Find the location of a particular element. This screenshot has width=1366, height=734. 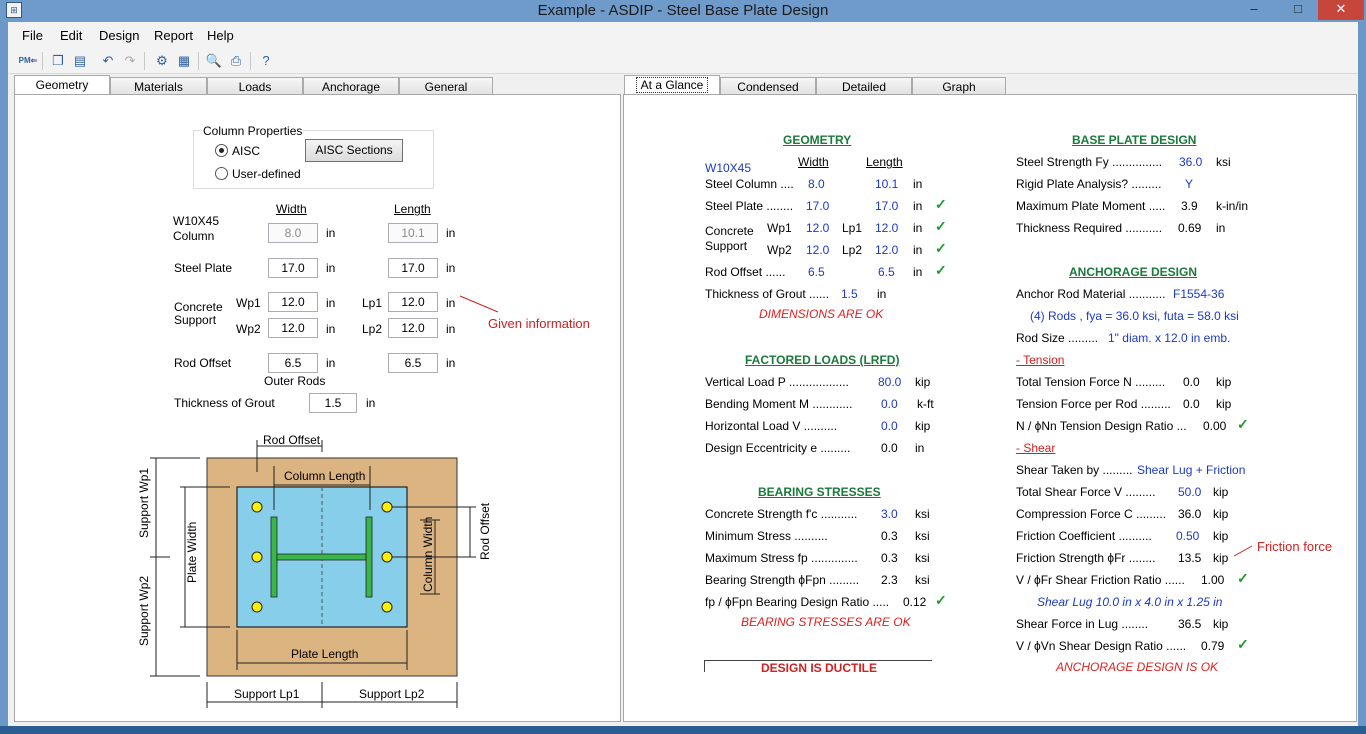

report-icon: ▦ is located at coordinates (184, 61).